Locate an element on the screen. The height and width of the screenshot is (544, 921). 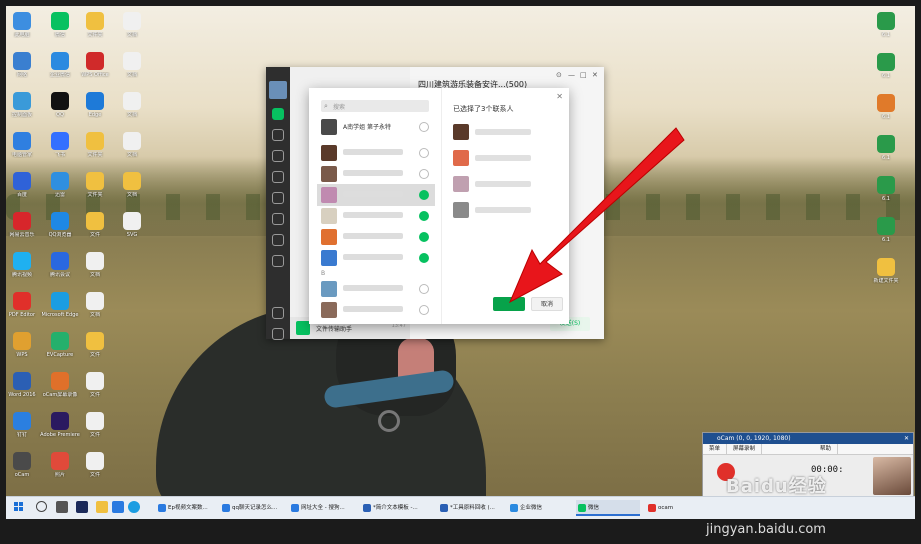
watermark-url: jingyan.baidu.com is located at coordinates (766, 529).